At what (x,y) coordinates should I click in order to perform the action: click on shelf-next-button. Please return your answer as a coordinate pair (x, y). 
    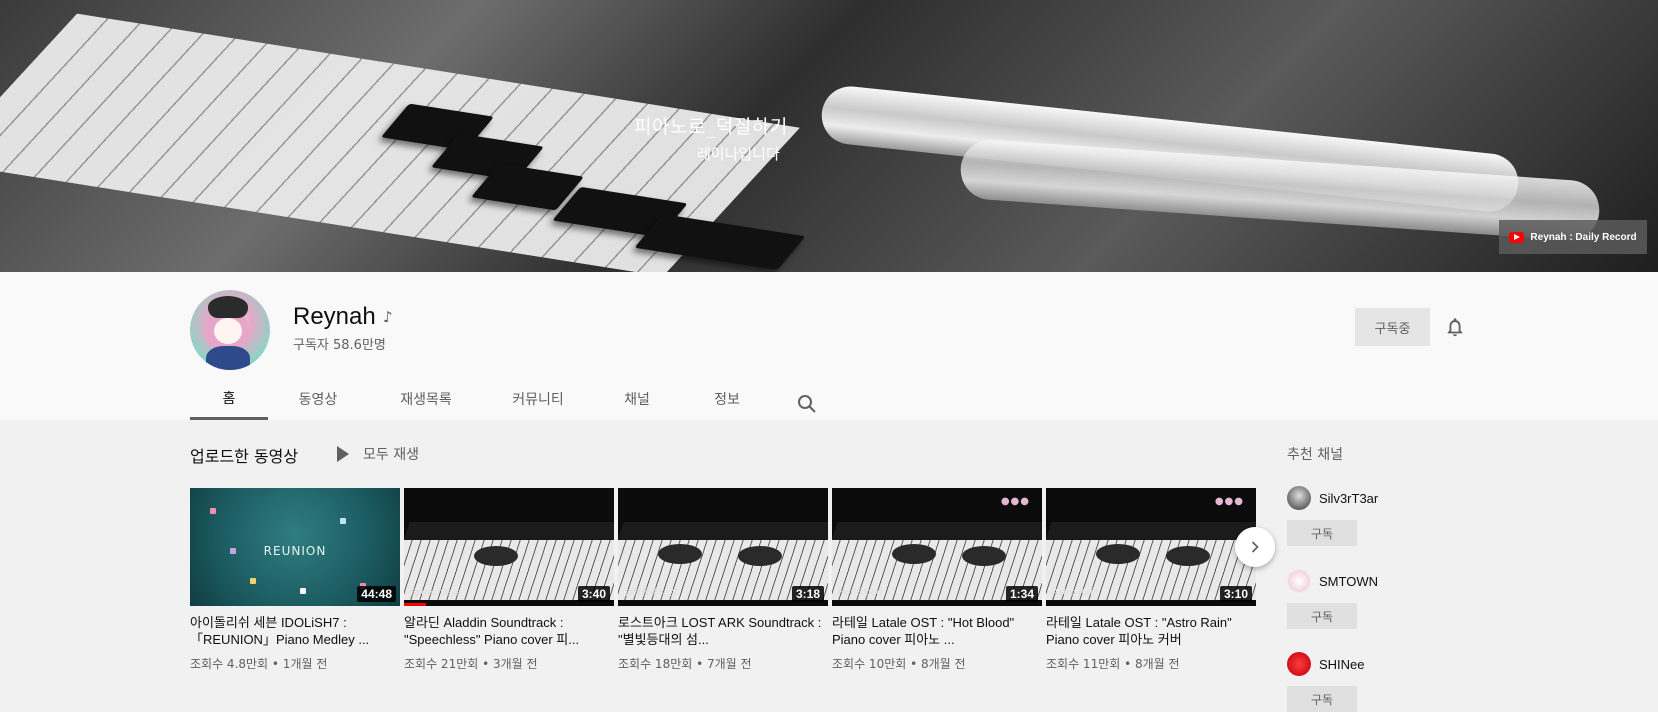
    Looking at the image, I should click on (1255, 547).